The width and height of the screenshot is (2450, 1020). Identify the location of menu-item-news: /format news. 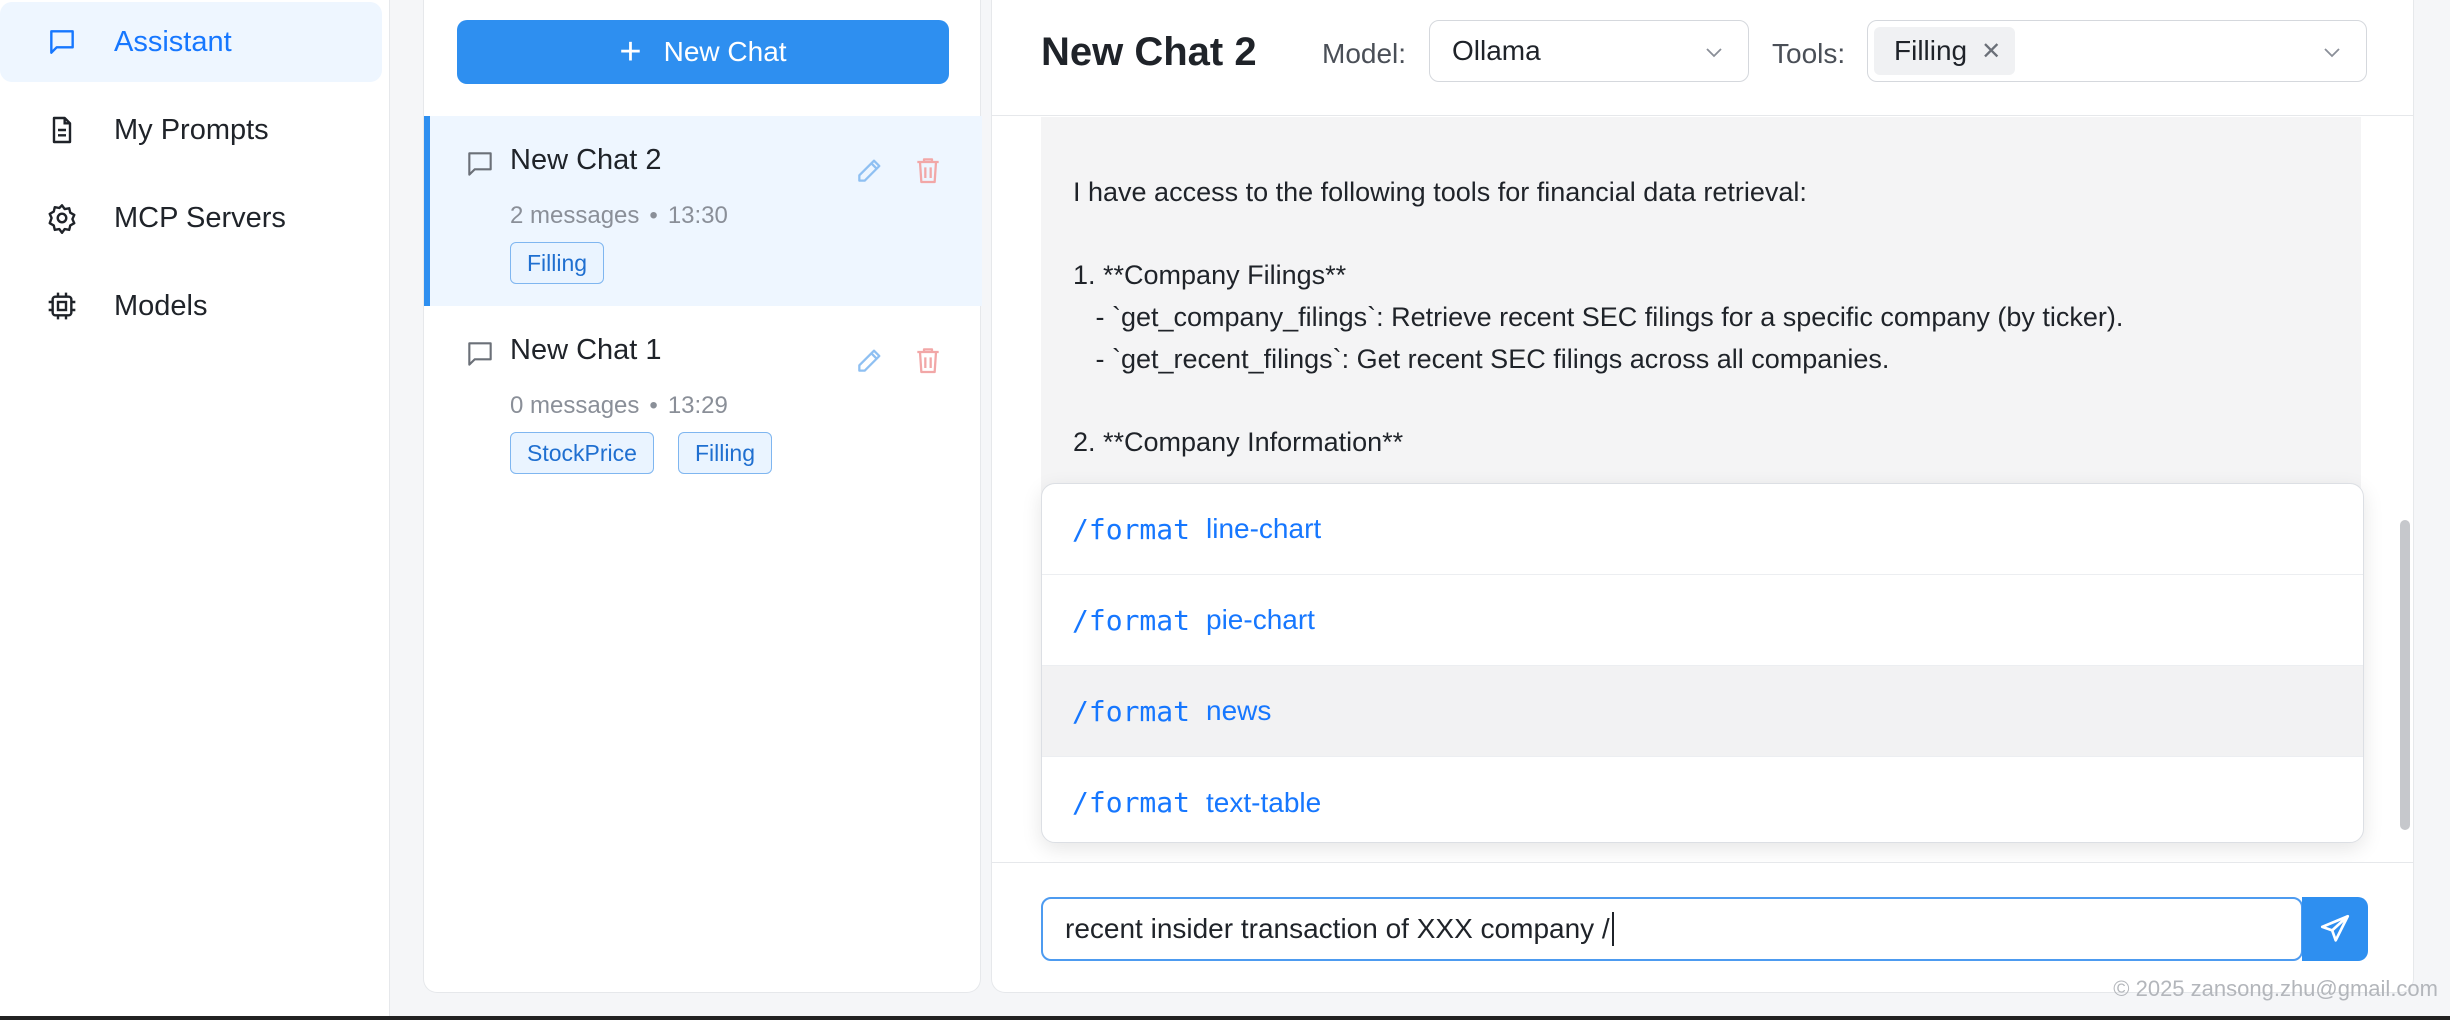
(1702, 711).